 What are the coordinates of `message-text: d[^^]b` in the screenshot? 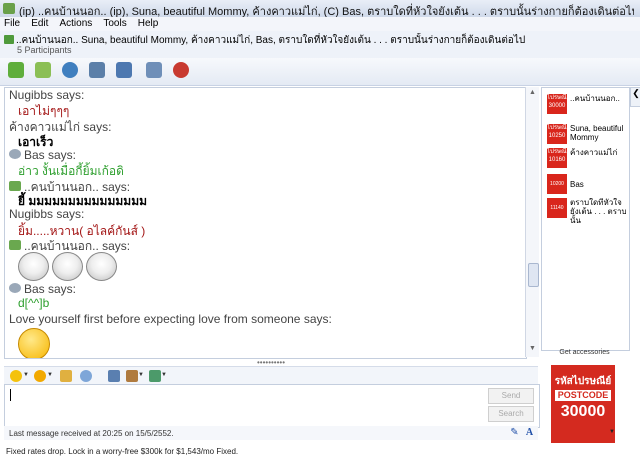 It's located at (34, 303).